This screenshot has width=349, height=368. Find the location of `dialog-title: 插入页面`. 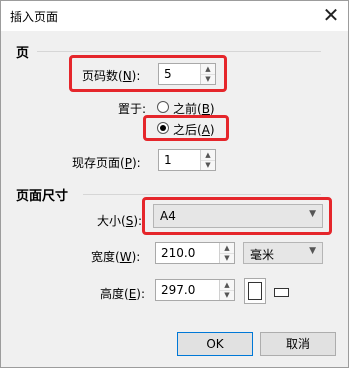

dialog-title: 插入页面 is located at coordinates (34, 17).